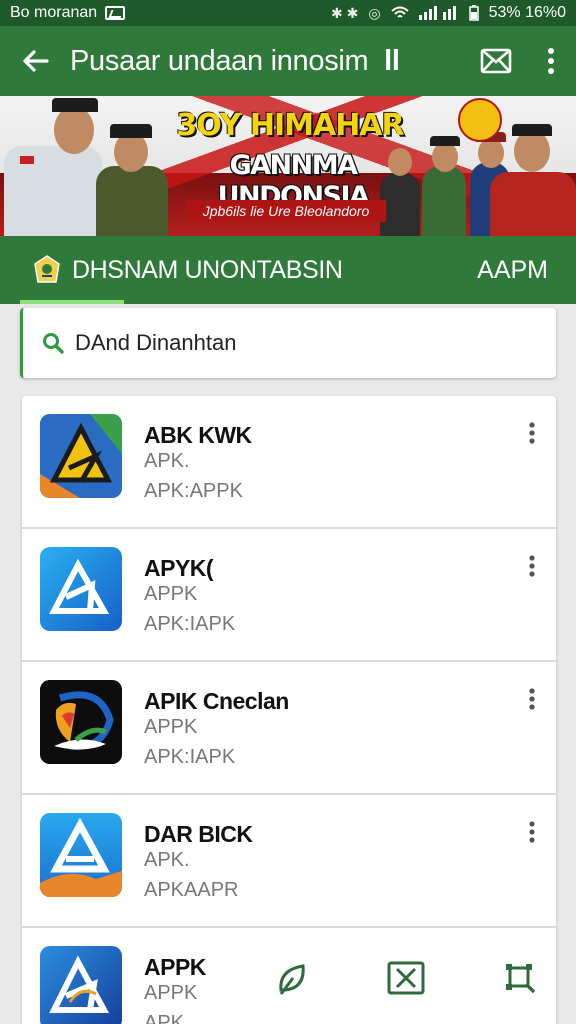 This screenshot has height=1024, width=576. I want to click on tab-logo, so click(47, 270).